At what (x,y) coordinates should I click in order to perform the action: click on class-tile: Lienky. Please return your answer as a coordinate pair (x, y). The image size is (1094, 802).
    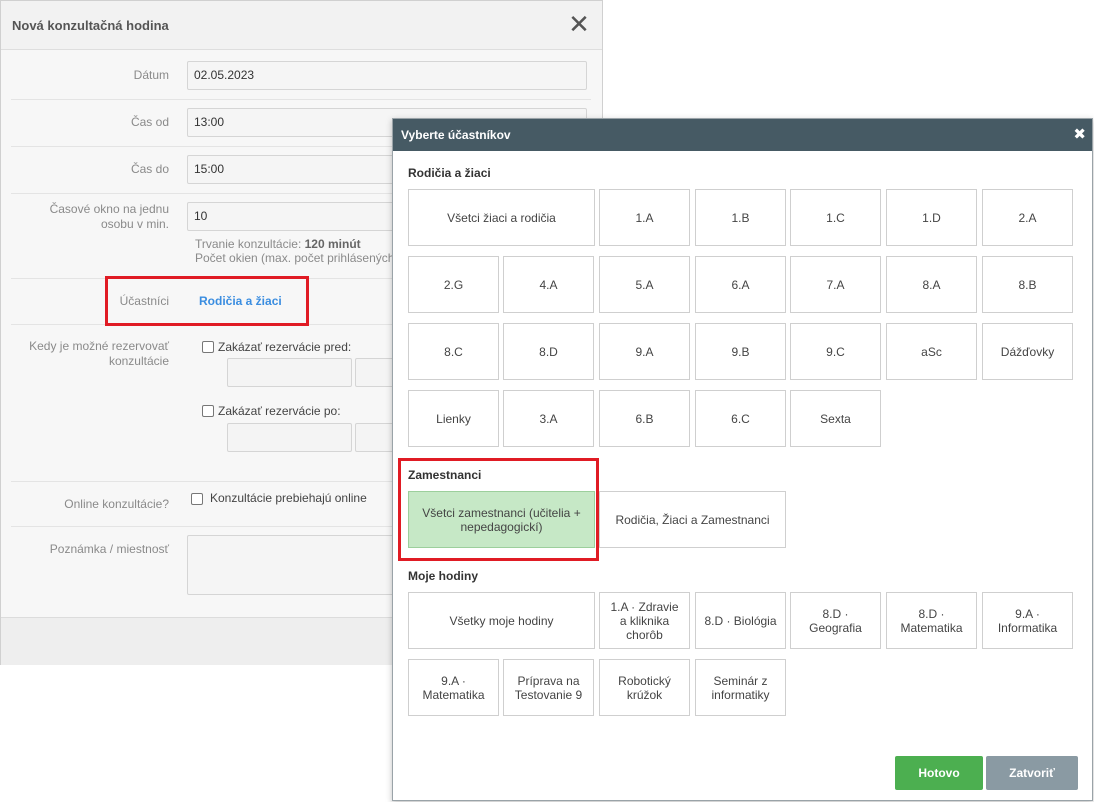
    Looking at the image, I should click on (453, 418).